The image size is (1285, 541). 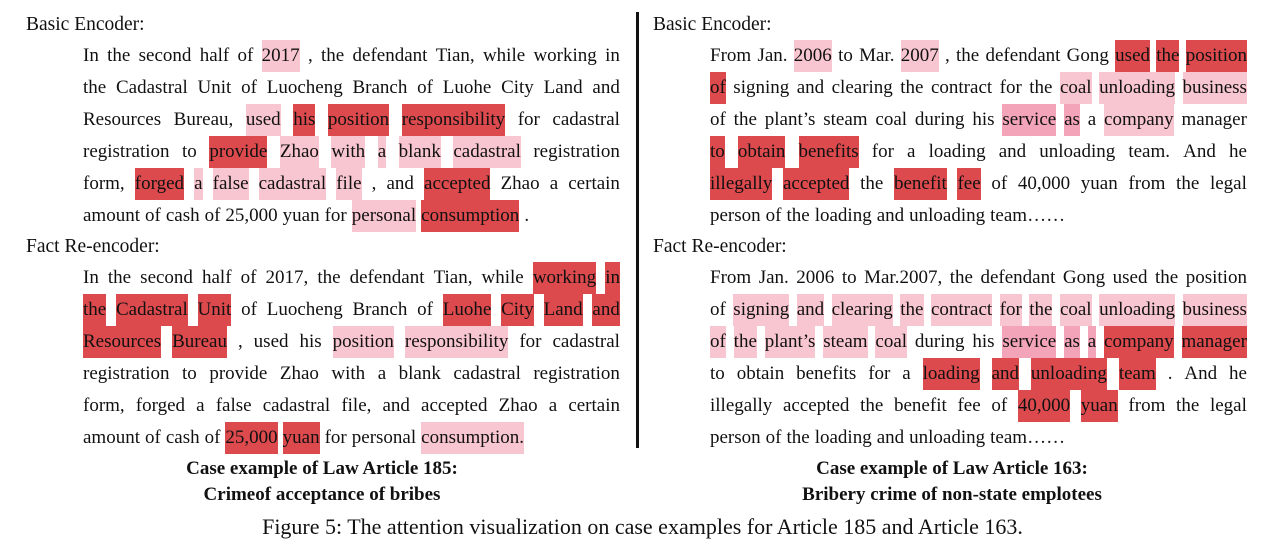 I want to click on basic-encoder-label: Basic Encoder:, so click(x=85, y=24).